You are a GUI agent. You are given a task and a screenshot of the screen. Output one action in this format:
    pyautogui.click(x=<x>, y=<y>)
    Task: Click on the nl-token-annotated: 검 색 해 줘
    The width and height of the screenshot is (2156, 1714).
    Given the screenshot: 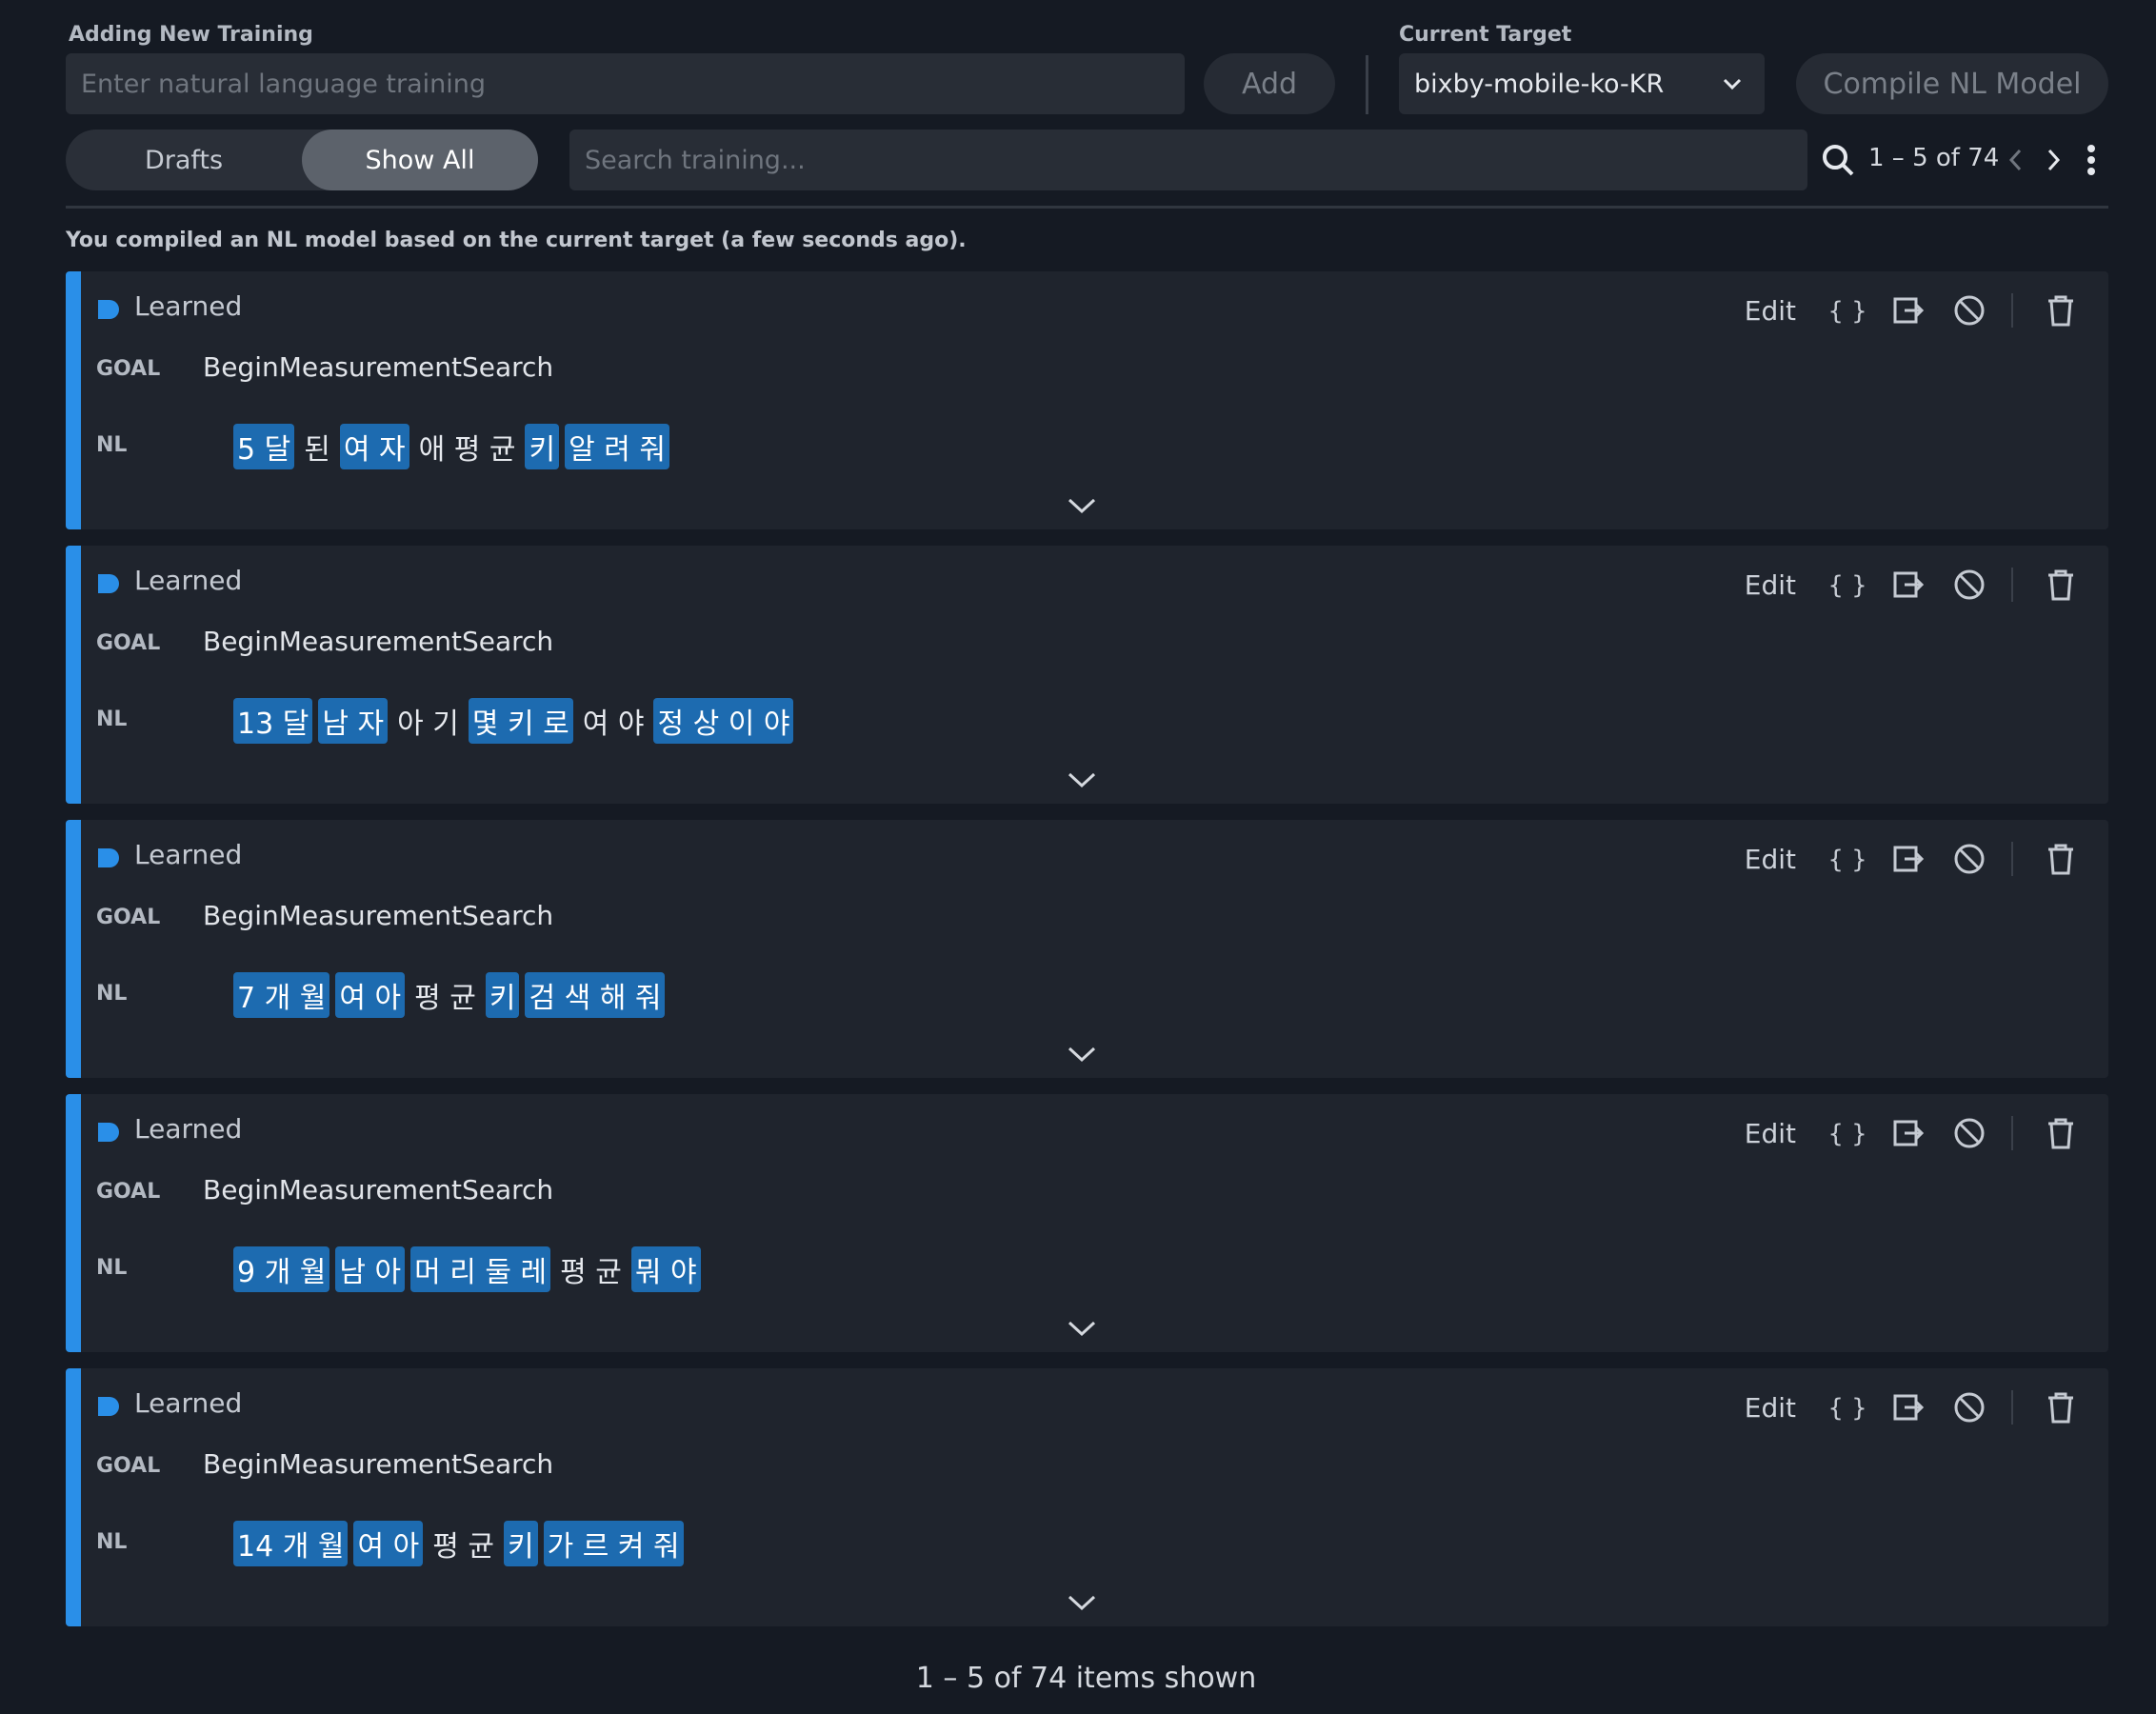 What is the action you would take?
    pyautogui.click(x=595, y=995)
    